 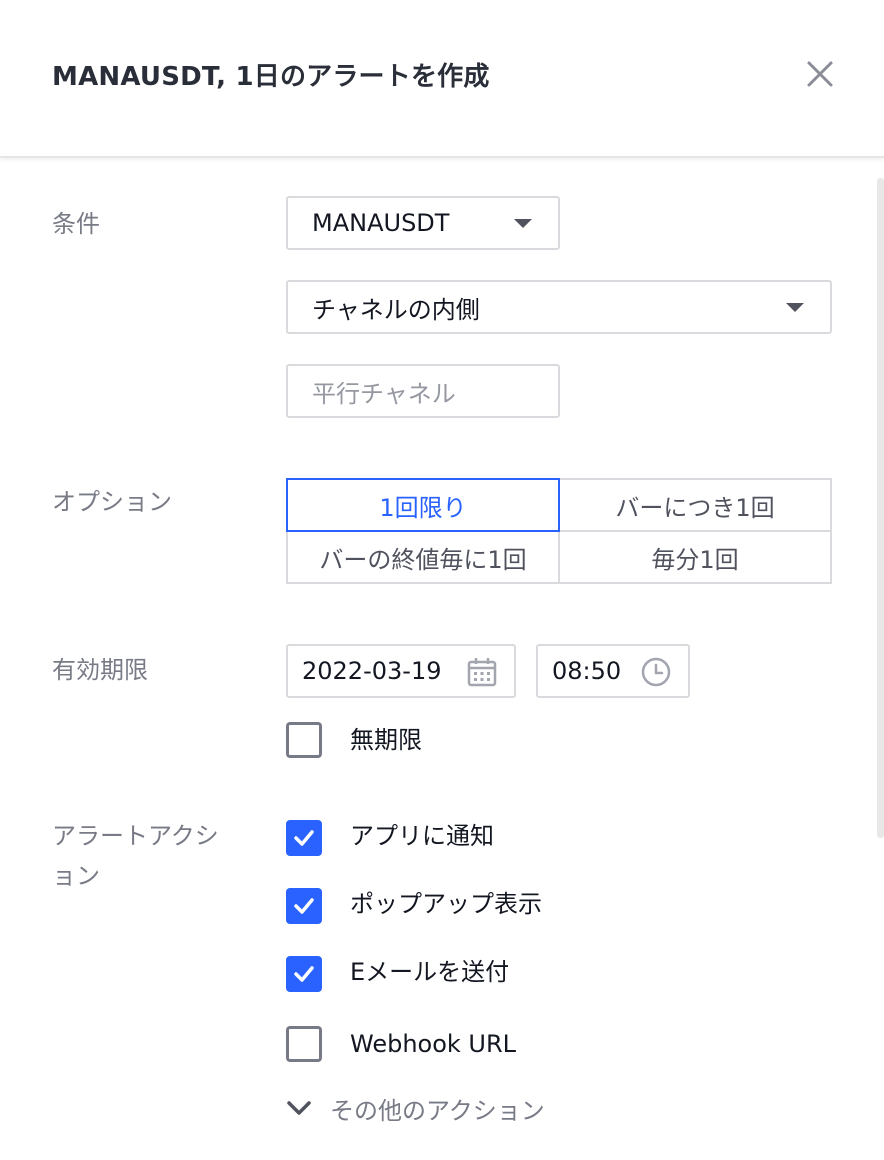 I want to click on option-once-per-minute-label: 毎分1回, so click(x=695, y=559).